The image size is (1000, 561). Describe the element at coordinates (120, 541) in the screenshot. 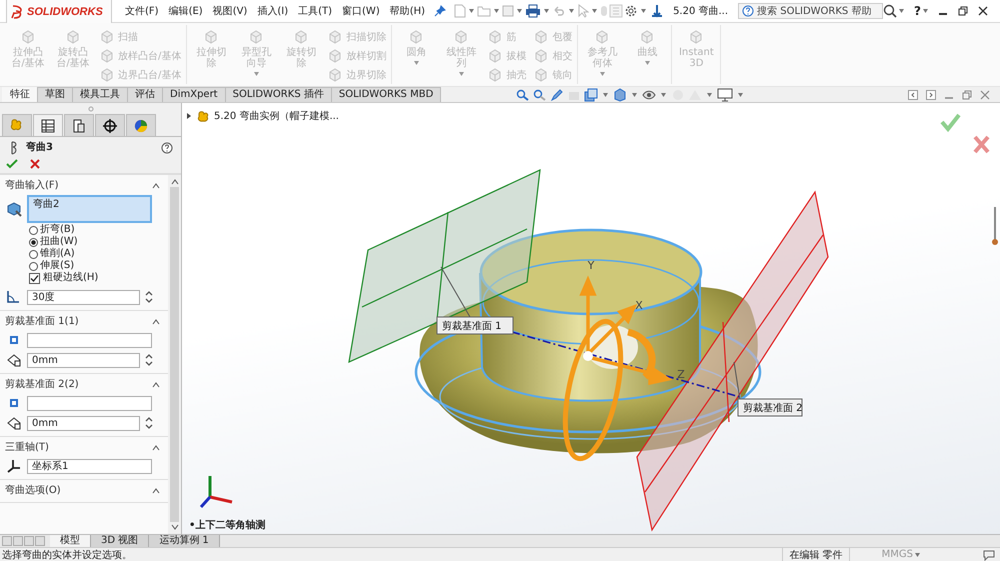

I see `tab: 3D 视图` at that location.